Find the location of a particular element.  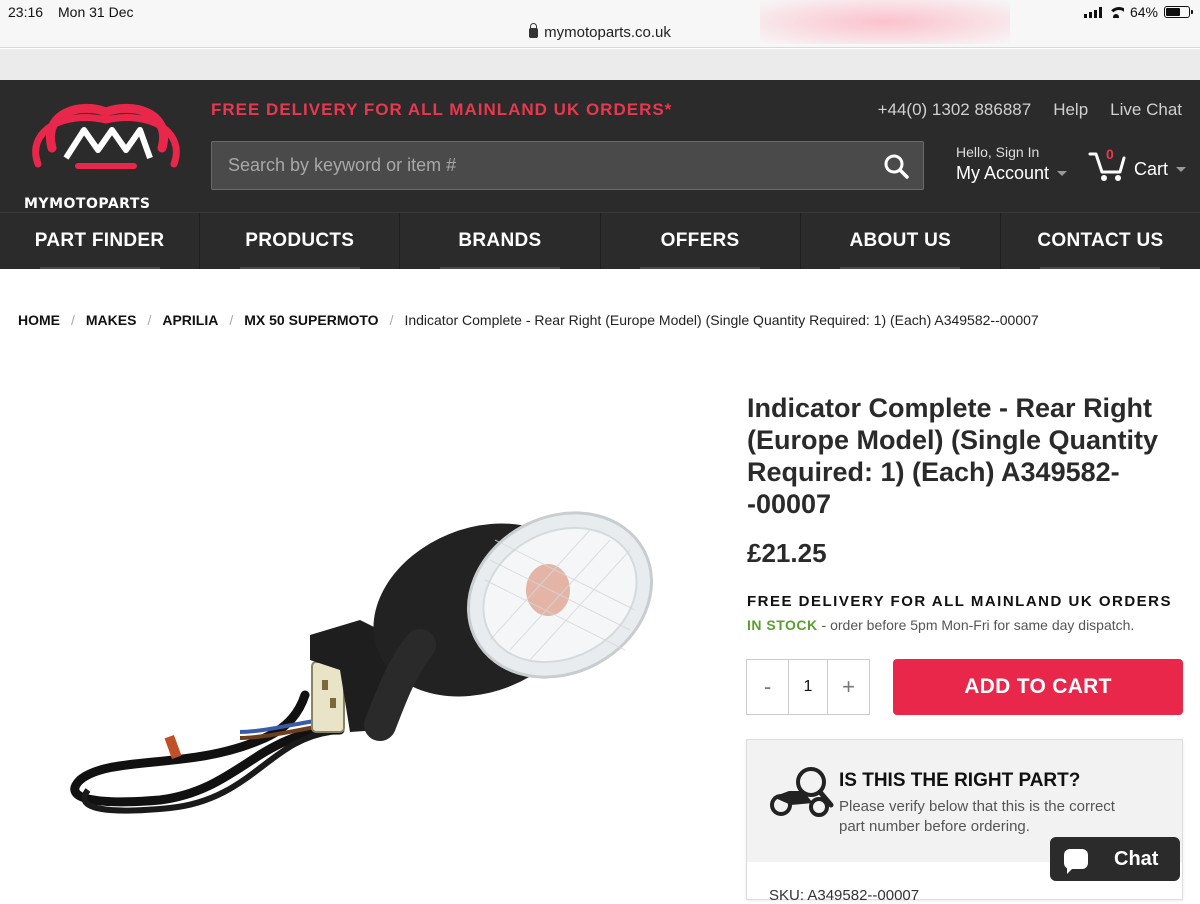

nav-products: PRODUCTS is located at coordinates (300, 241).